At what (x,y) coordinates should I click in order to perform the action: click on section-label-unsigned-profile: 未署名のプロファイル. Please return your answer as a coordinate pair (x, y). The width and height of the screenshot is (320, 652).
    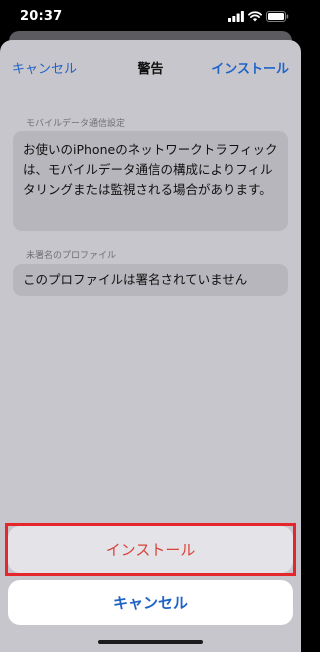
    Looking at the image, I should click on (71, 256).